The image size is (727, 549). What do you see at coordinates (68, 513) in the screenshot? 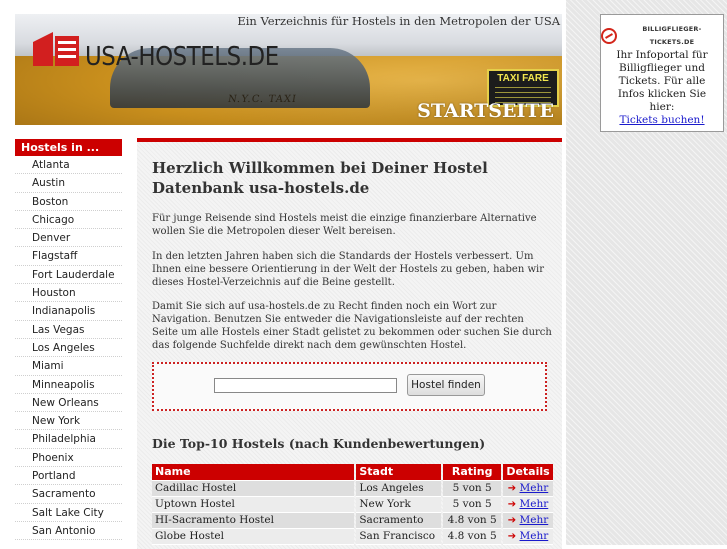
I see `nav-item-salt-lake-city: Salt Lake City` at bounding box center [68, 513].